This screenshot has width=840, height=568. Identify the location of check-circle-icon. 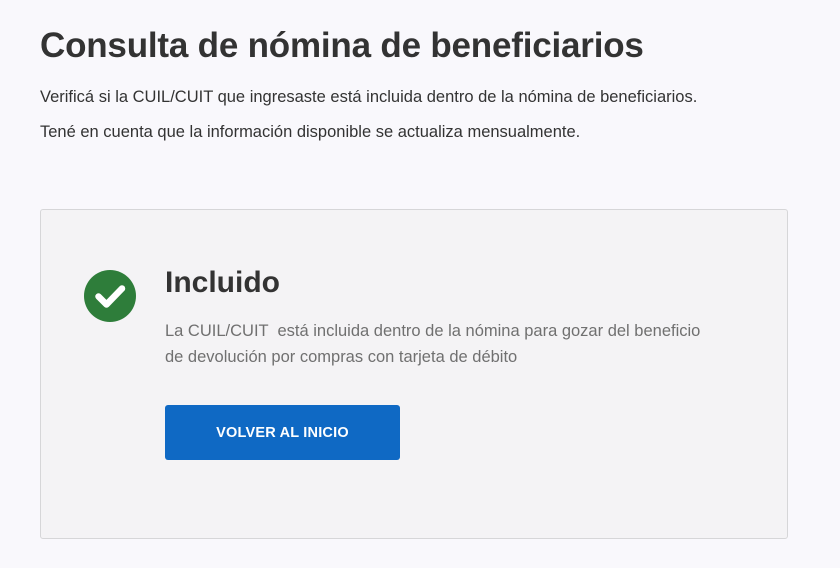
(110, 296).